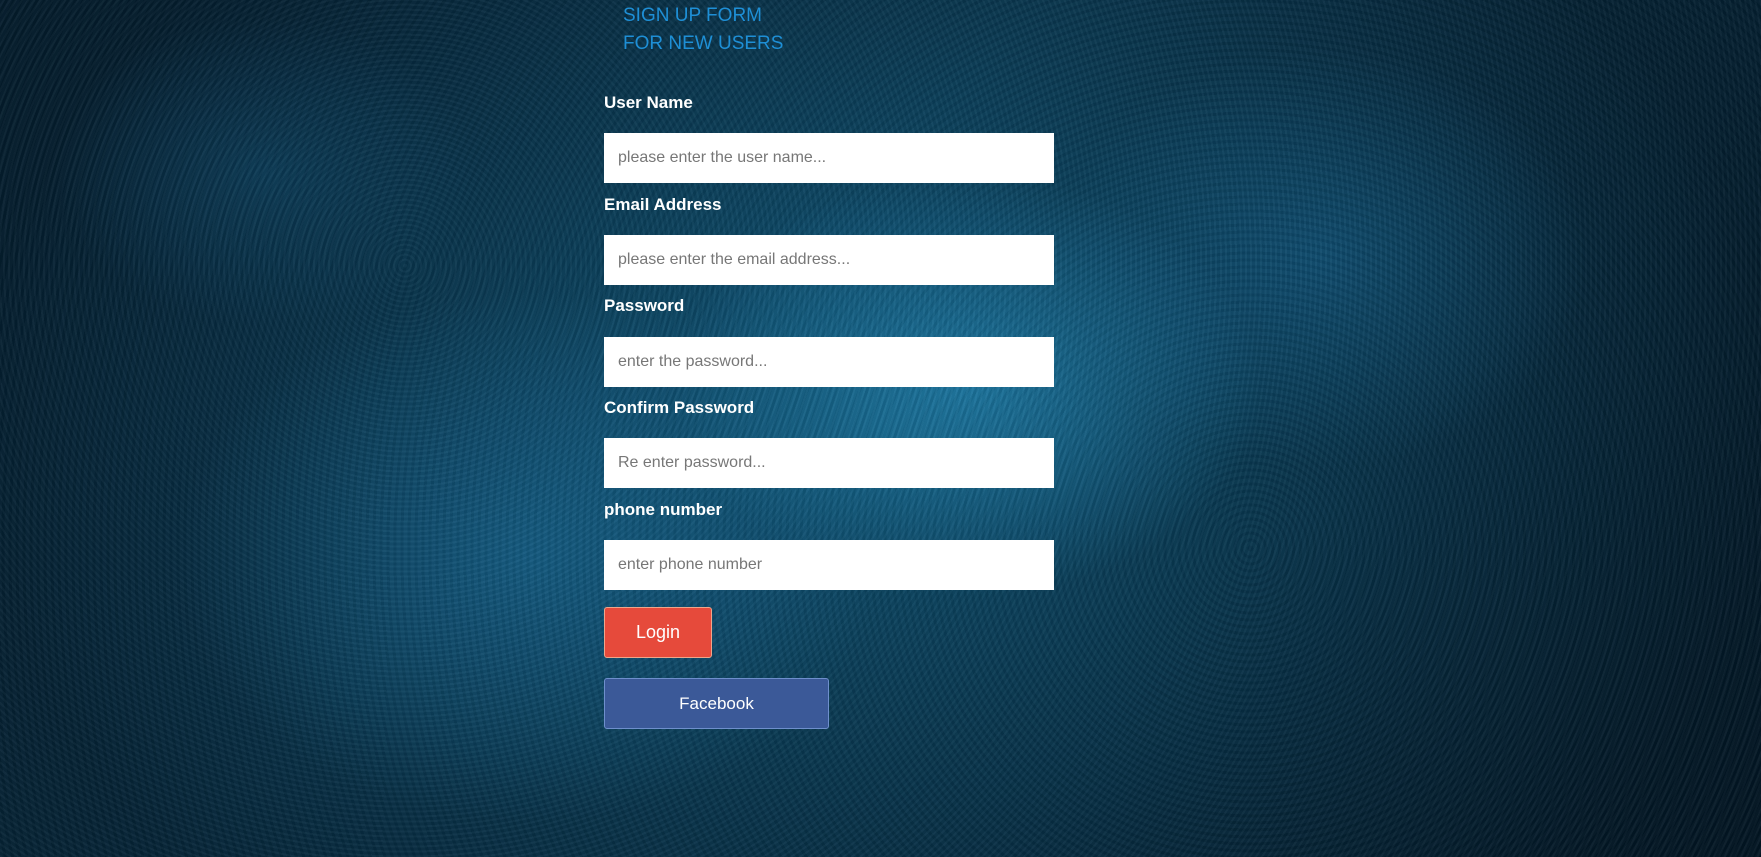  I want to click on confirm-password-label: Confirm Password, so click(679, 407).